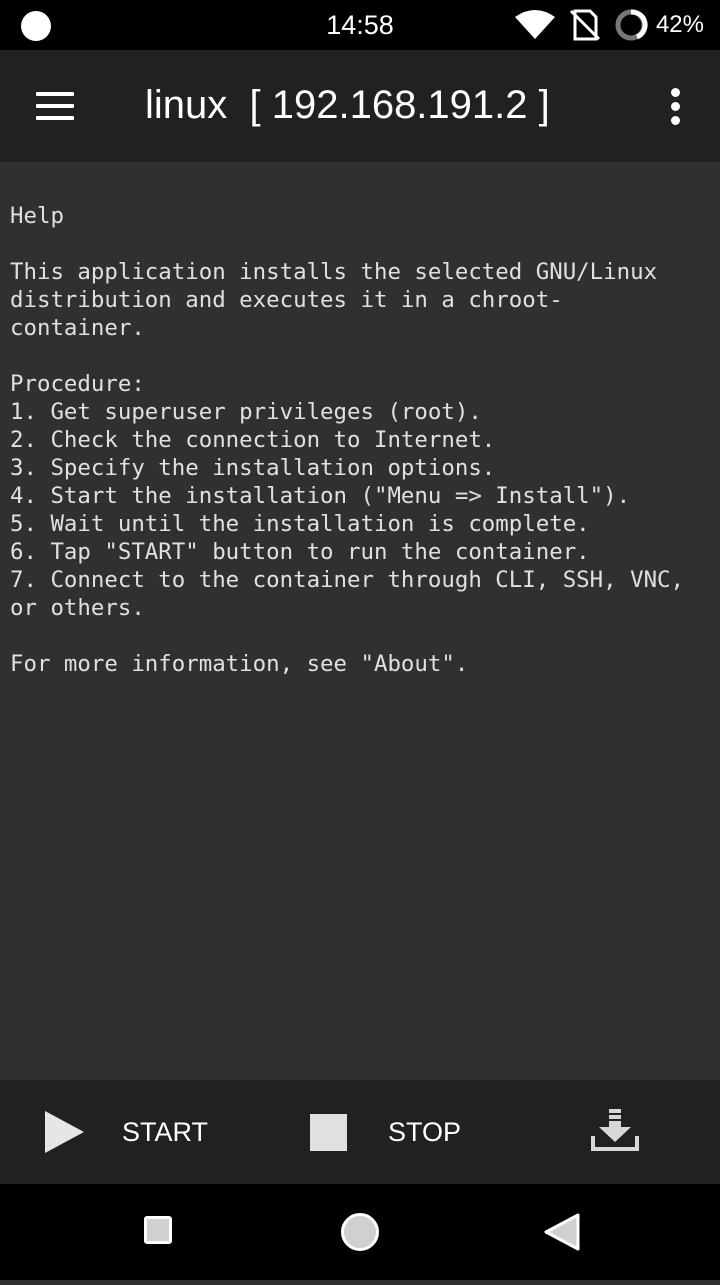 This screenshot has width=720, height=1285. Describe the element at coordinates (328, 1132) in the screenshot. I see `stop-icon` at that location.